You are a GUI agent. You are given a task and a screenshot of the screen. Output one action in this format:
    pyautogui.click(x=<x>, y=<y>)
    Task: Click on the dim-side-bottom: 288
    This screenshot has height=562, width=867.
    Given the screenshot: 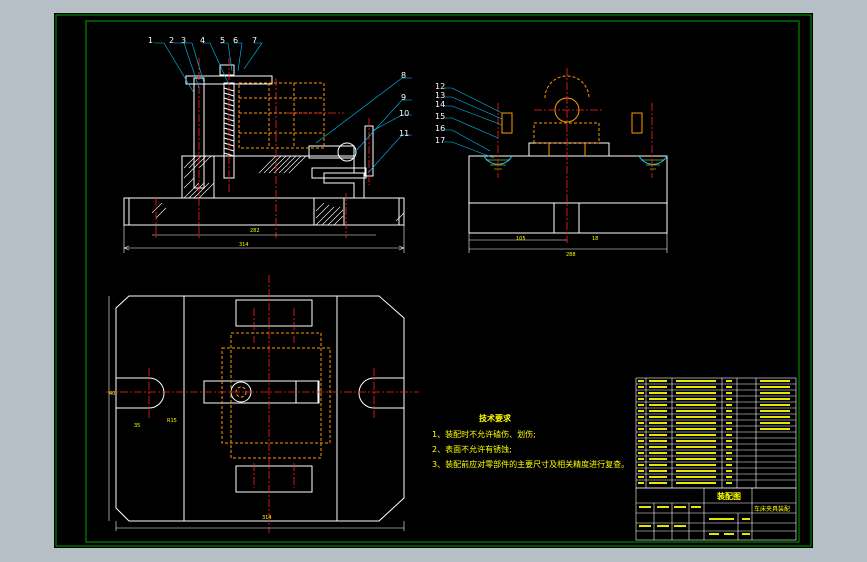 What is the action you would take?
    pyautogui.click(x=571, y=255)
    